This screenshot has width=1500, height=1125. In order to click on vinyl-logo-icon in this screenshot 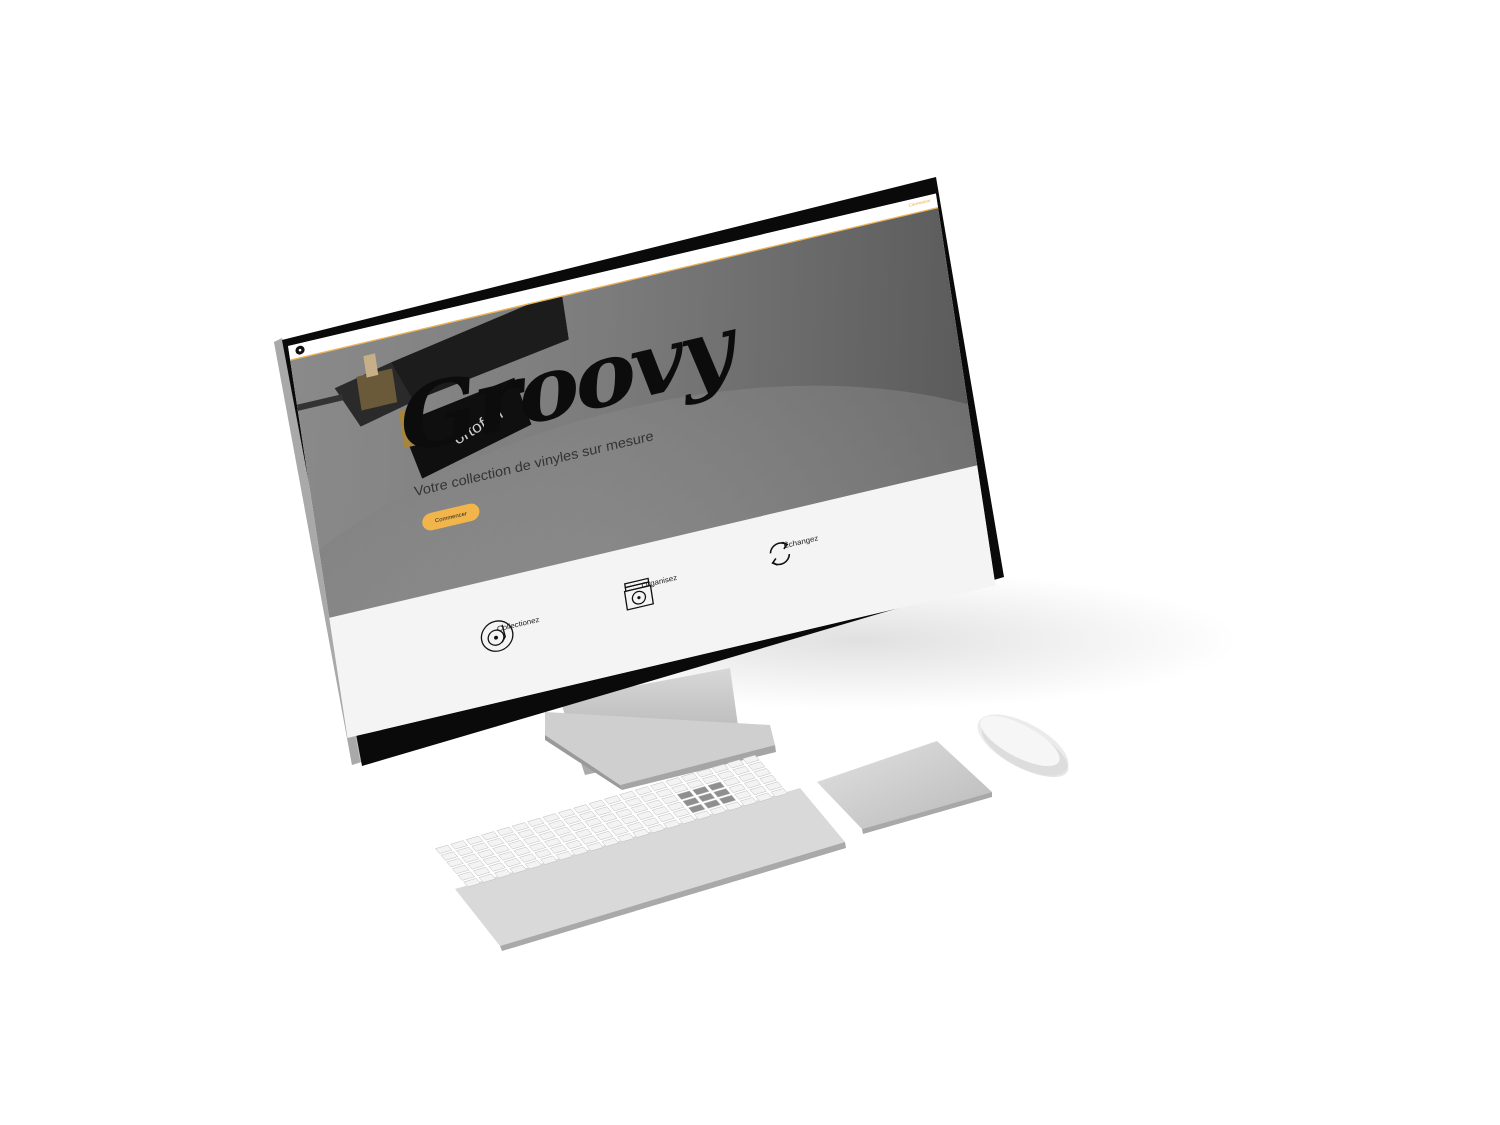, I will do `click(300, 350)`.